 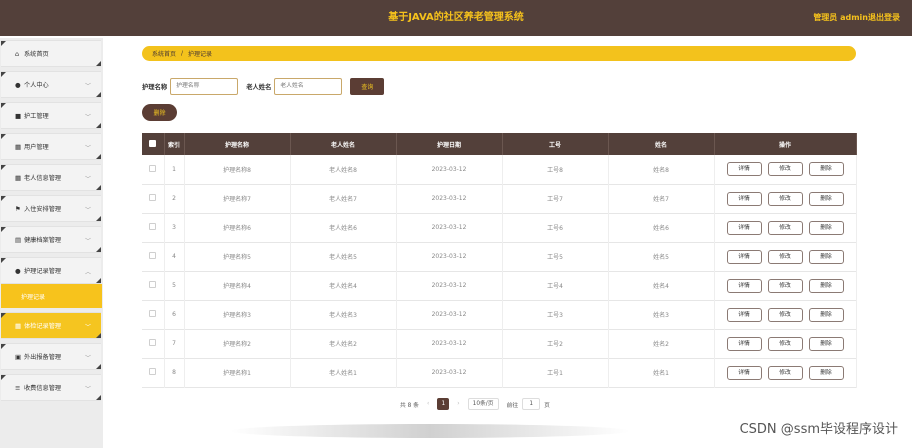 What do you see at coordinates (51, 146) in the screenshot?
I see `sidebar-item-users: ▦ 用户管理 ﹀` at bounding box center [51, 146].